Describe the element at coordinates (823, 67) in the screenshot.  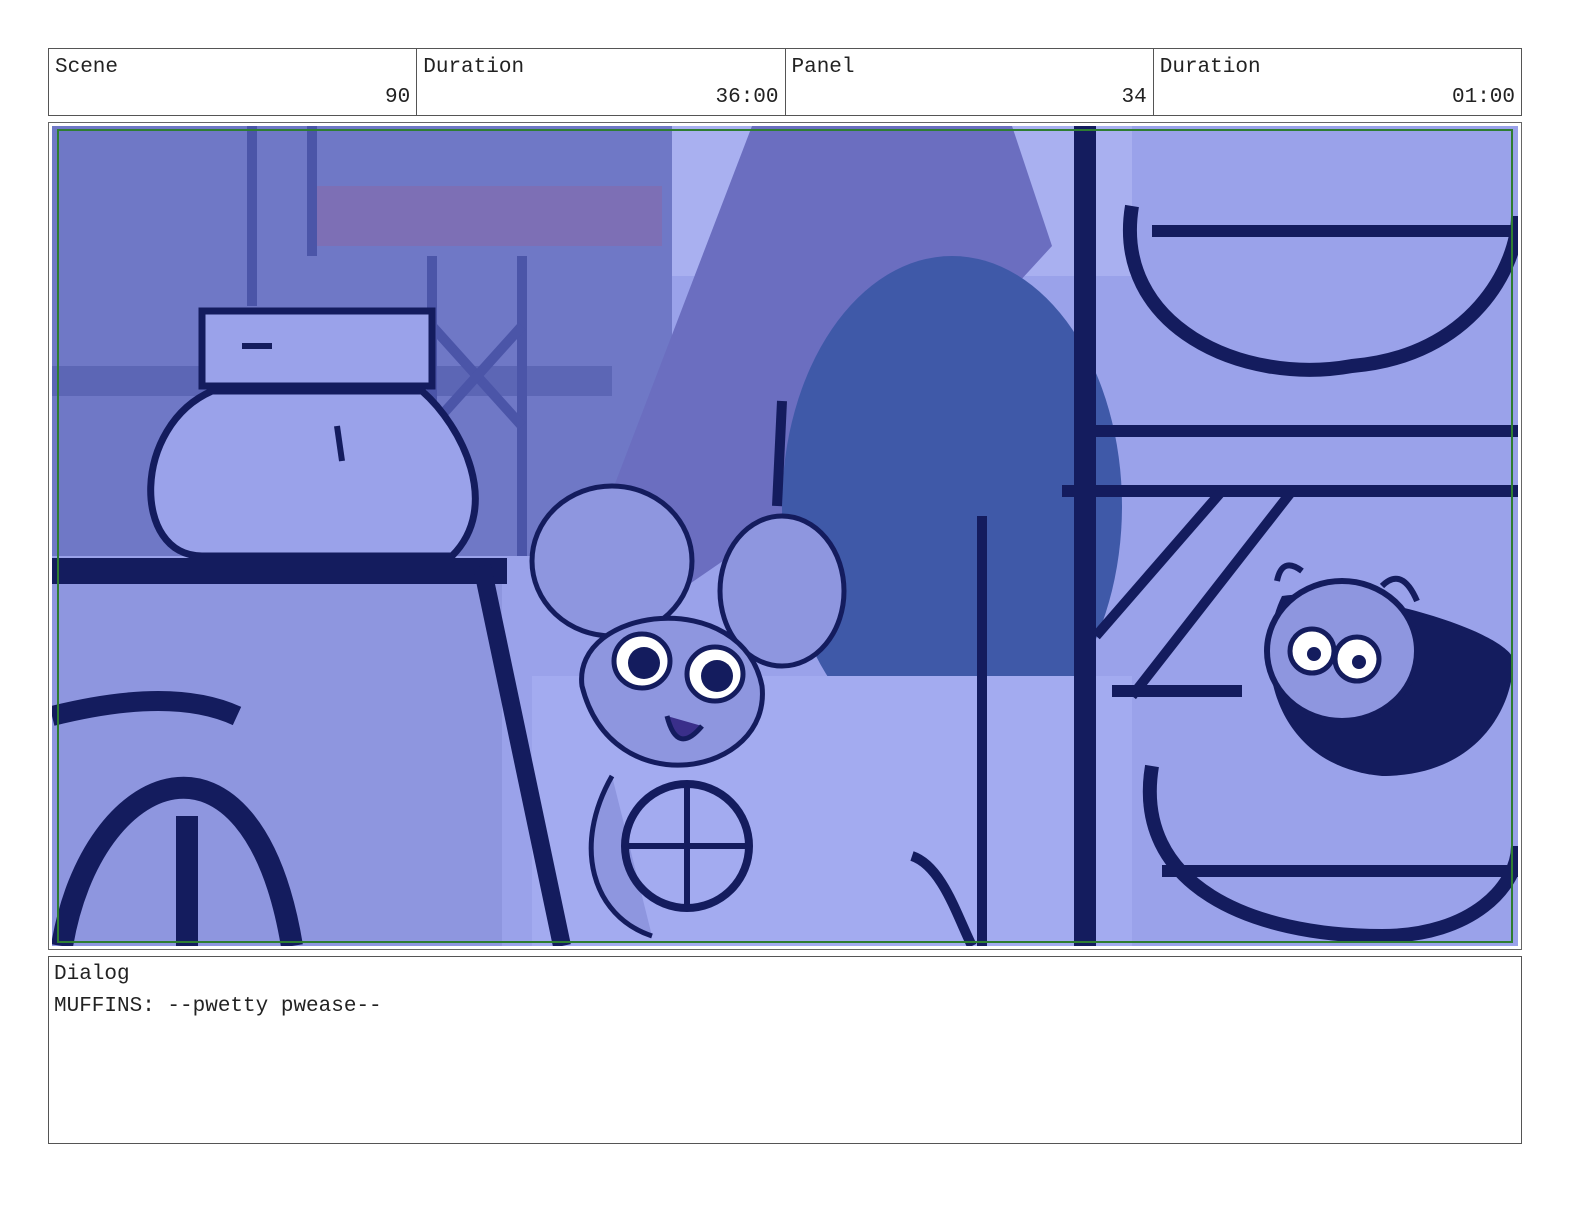
I see `panel-label: Panel` at that location.